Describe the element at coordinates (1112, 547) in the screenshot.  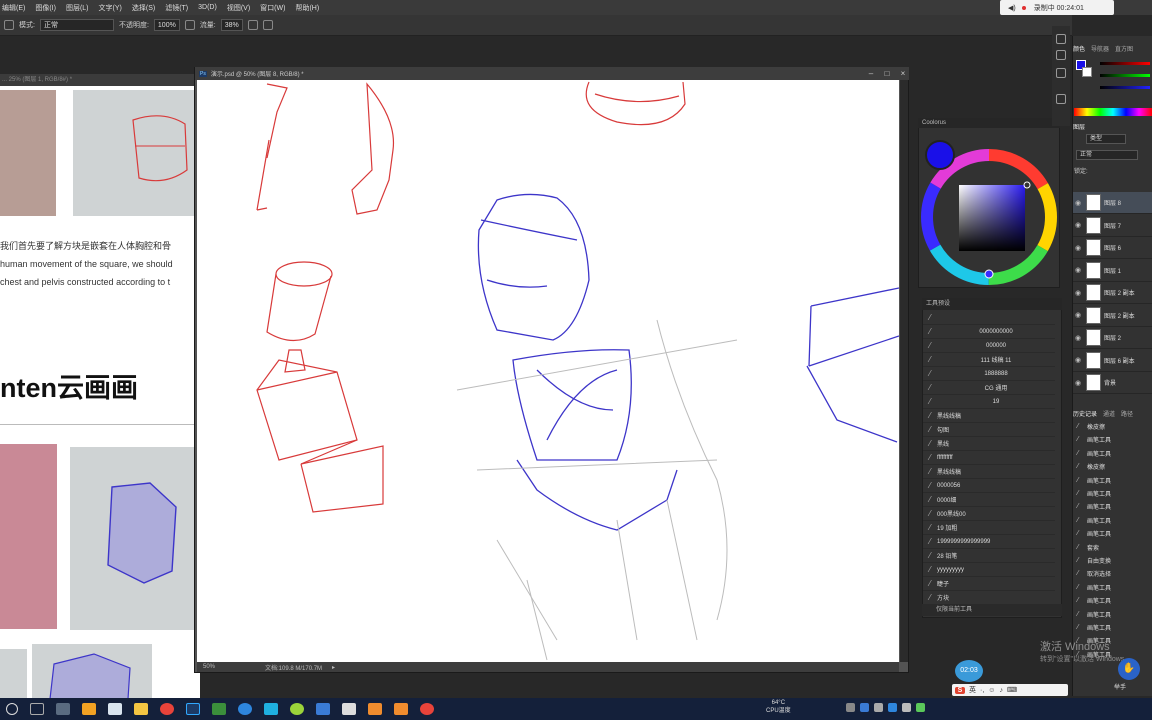
I see `history-item: ⁄ 套索` at that location.